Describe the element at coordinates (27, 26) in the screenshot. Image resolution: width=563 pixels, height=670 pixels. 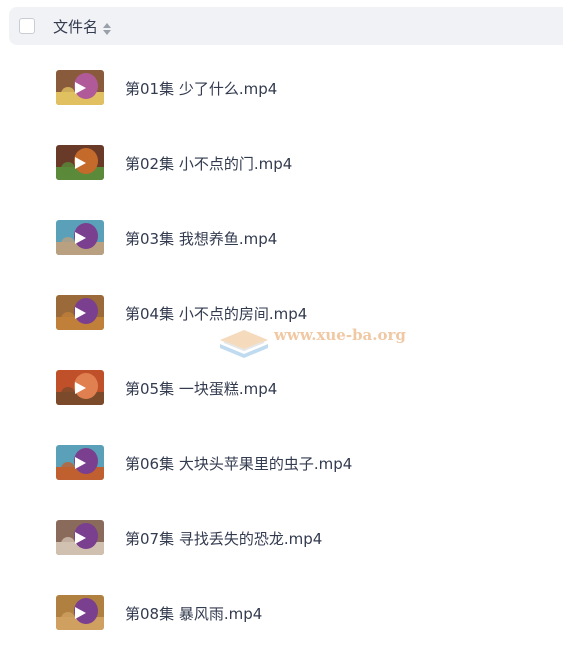
I see `select-all-checkbox` at that location.